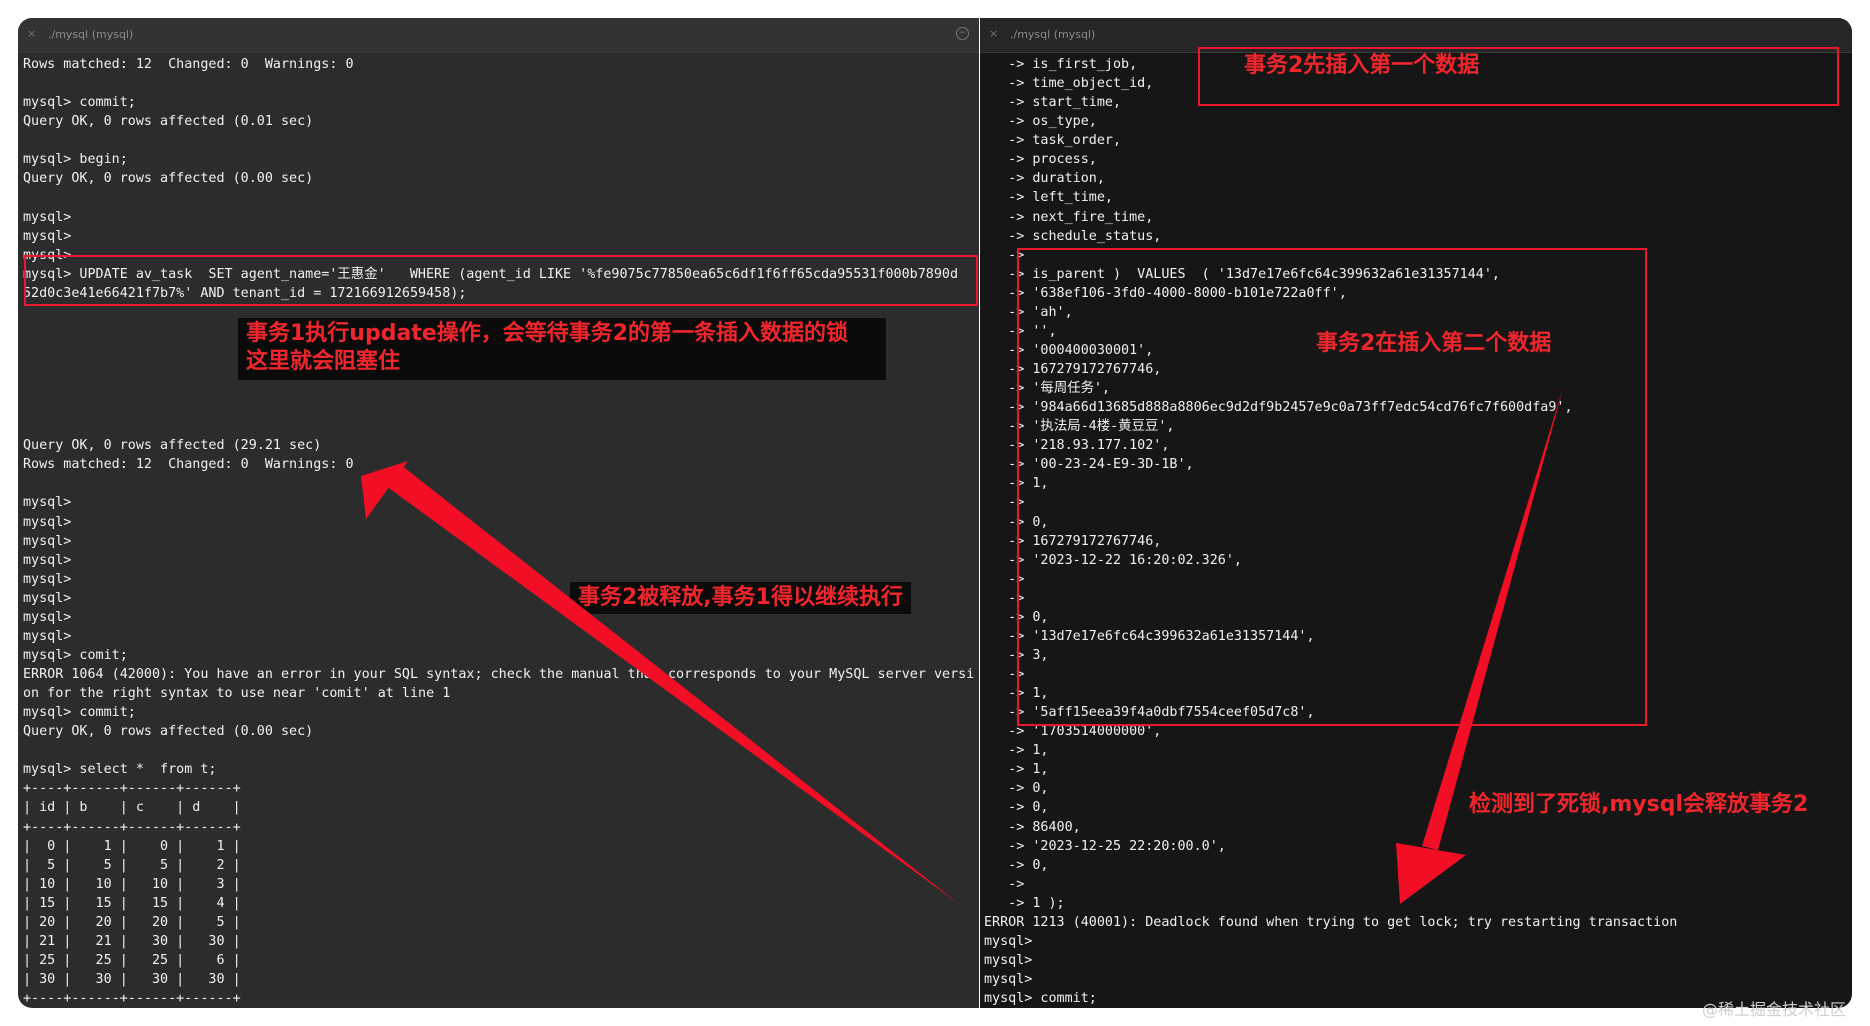 The image size is (1870, 1026). What do you see at coordinates (1774, 1009) in the screenshot?
I see `watermark: @稀土掘金技术社区` at bounding box center [1774, 1009].